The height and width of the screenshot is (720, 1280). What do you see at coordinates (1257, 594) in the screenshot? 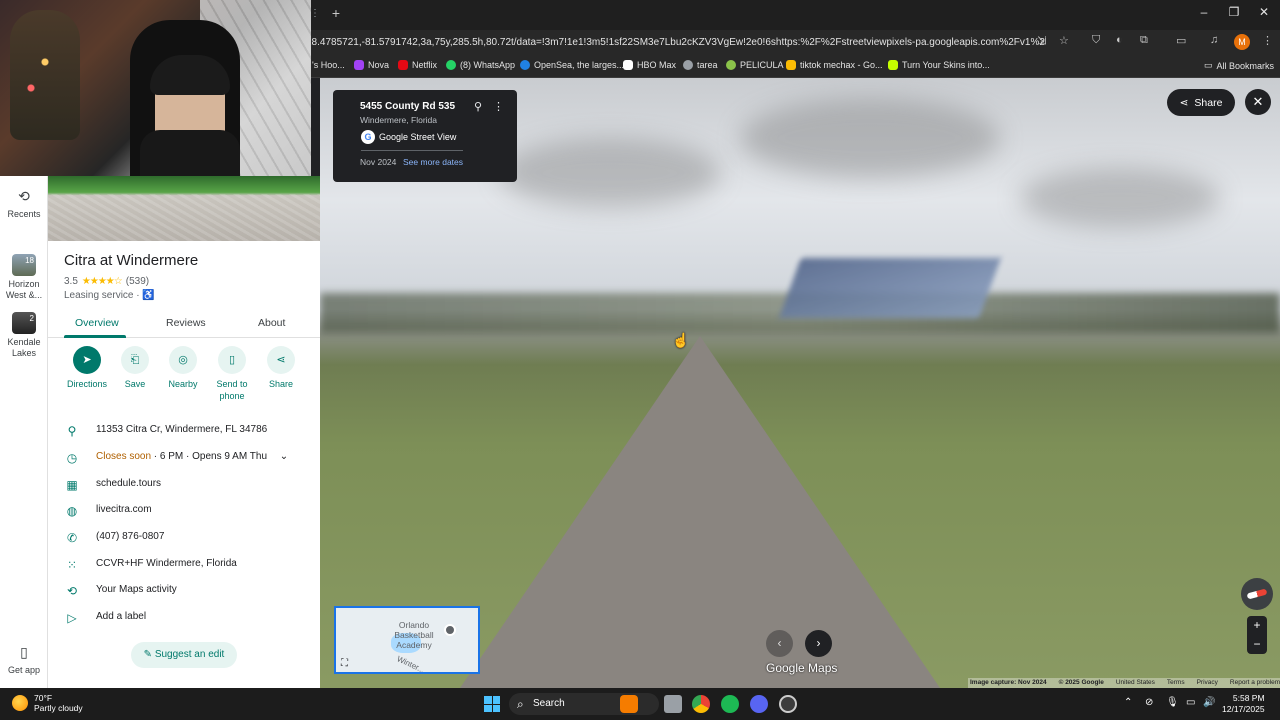
I see `compass-icon` at bounding box center [1257, 594].